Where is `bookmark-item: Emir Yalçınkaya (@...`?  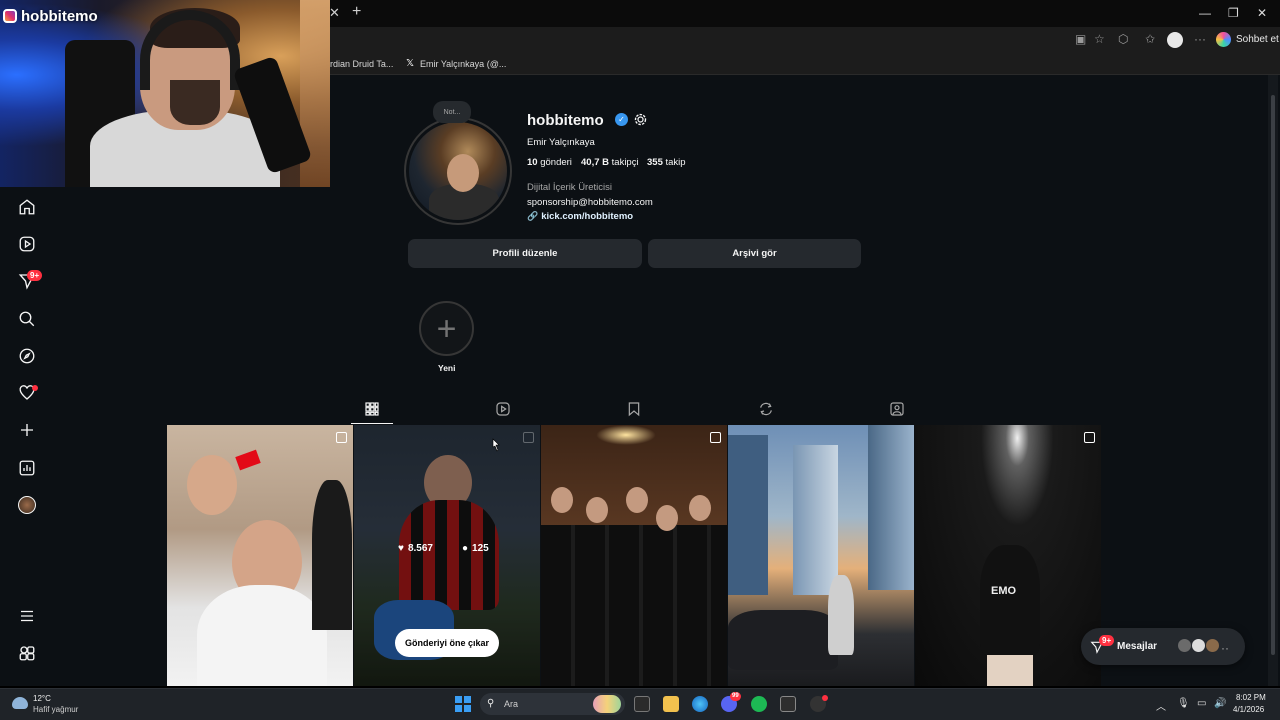 bookmark-item: Emir Yalçınkaya (@... is located at coordinates (463, 64).